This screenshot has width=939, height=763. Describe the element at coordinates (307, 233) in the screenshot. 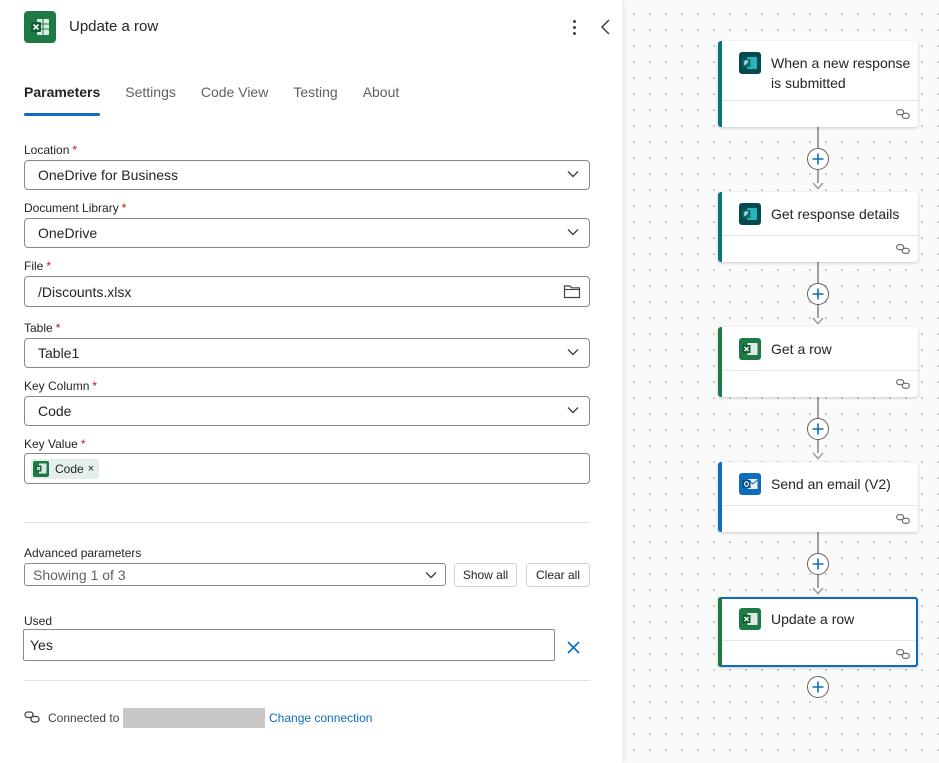

I see `document-library-dropdown: OneDrive` at that location.